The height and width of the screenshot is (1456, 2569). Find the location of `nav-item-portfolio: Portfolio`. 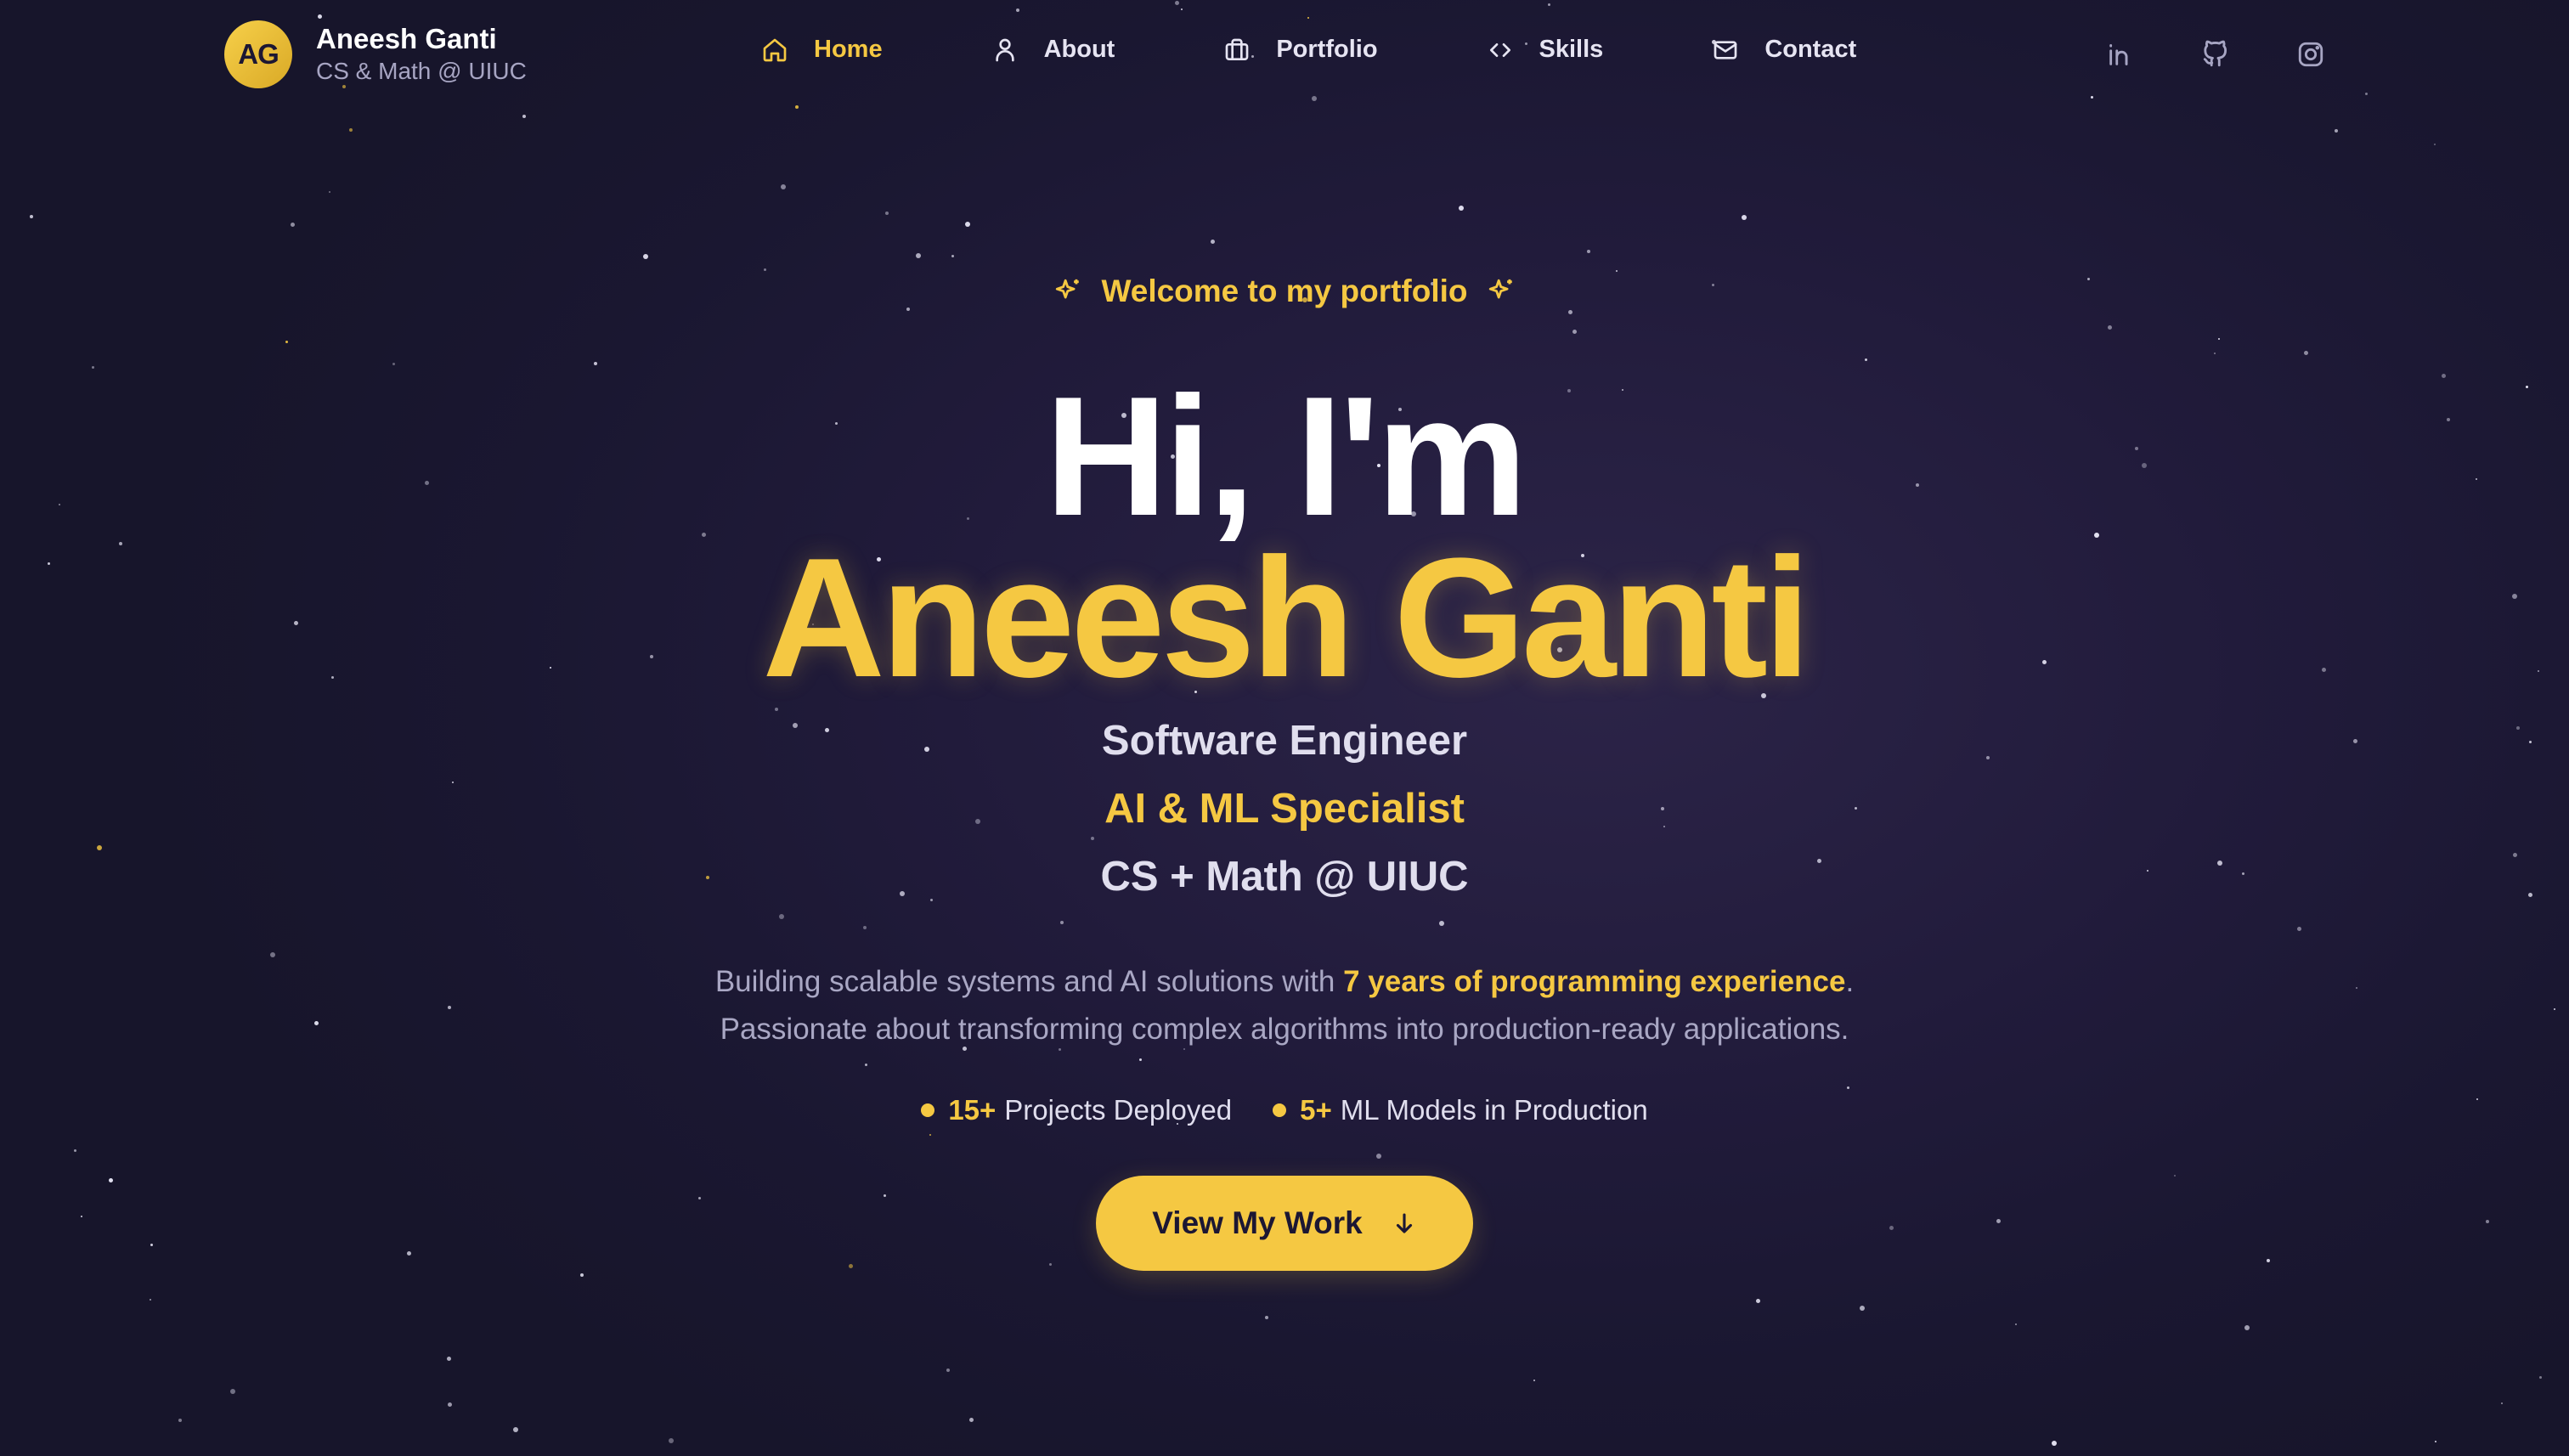

nav-item-portfolio: Portfolio is located at coordinates (1300, 50).